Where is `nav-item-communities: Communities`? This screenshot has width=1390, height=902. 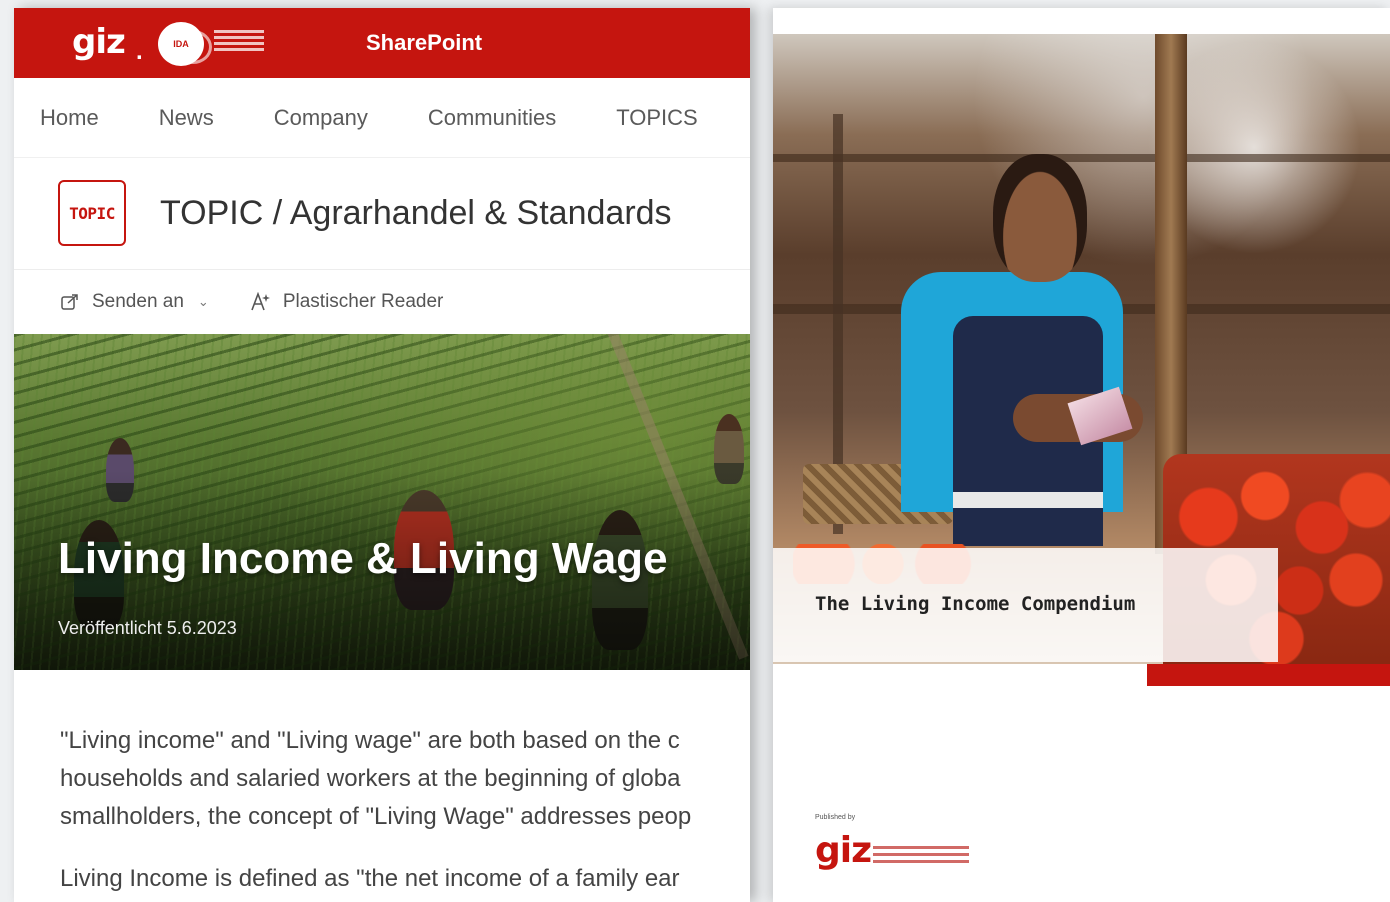 nav-item-communities: Communities is located at coordinates (492, 118).